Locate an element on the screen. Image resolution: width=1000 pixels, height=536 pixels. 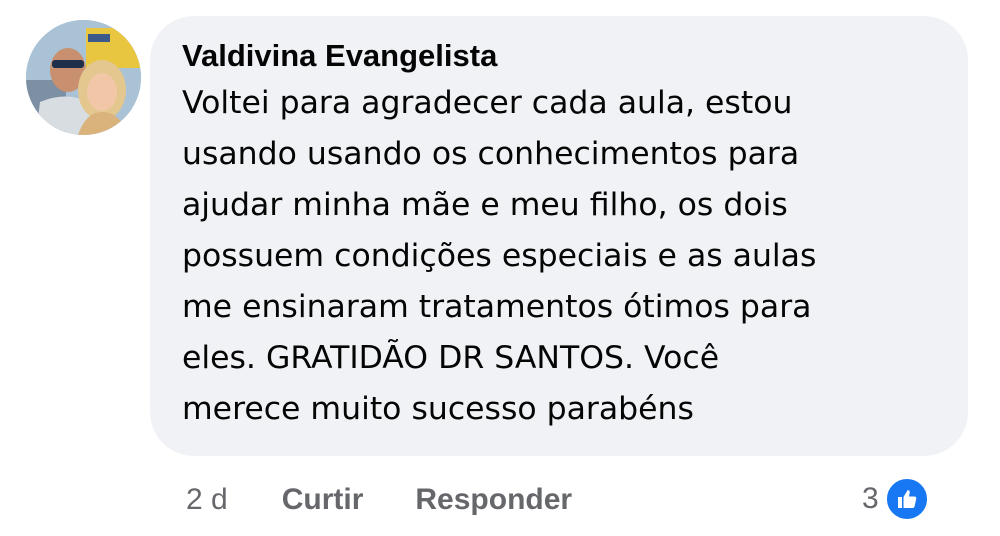
reaction-summary: 3 is located at coordinates (895, 499).